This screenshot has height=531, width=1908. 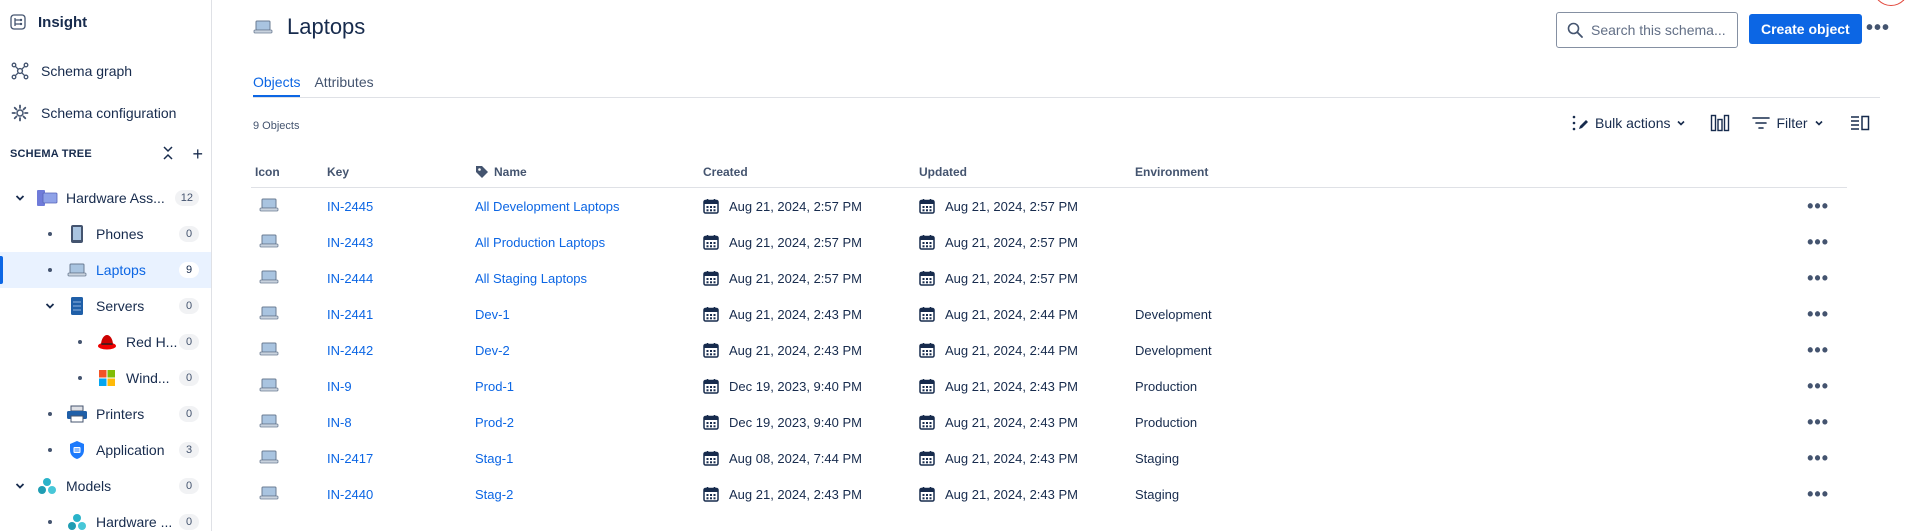 What do you see at coordinates (811, 176) in the screenshot?
I see `column-header-created: Created` at bounding box center [811, 176].